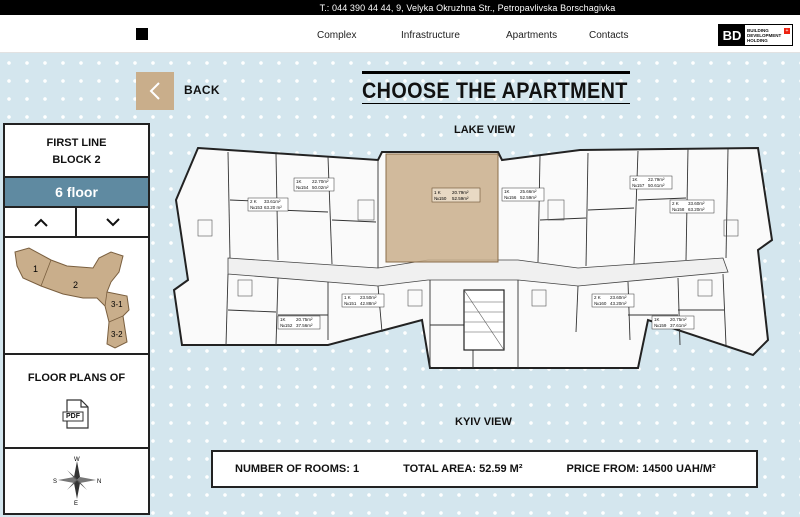 This screenshot has width=800, height=517. What do you see at coordinates (437, 192) in the screenshot?
I see `selected-apt-rooms: 1 K` at bounding box center [437, 192].